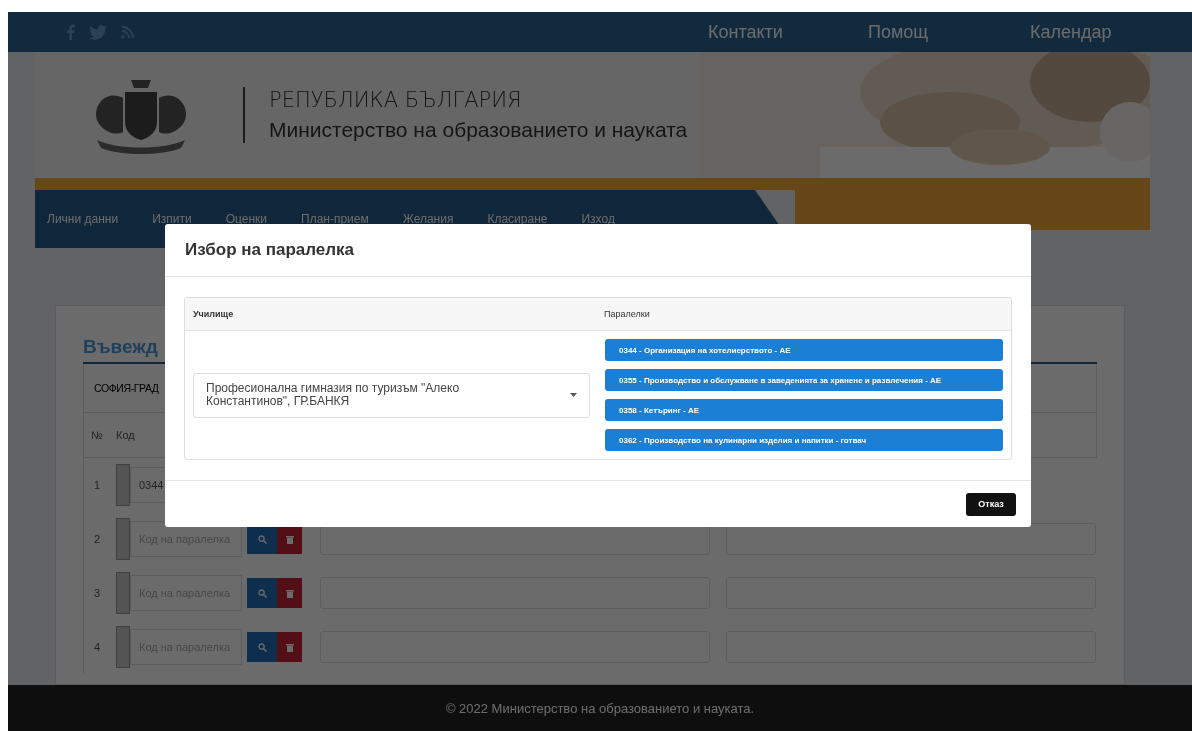 The image size is (1192, 731). Describe the element at coordinates (335, 219) in the screenshot. I see `nav-link: План-прием` at that location.